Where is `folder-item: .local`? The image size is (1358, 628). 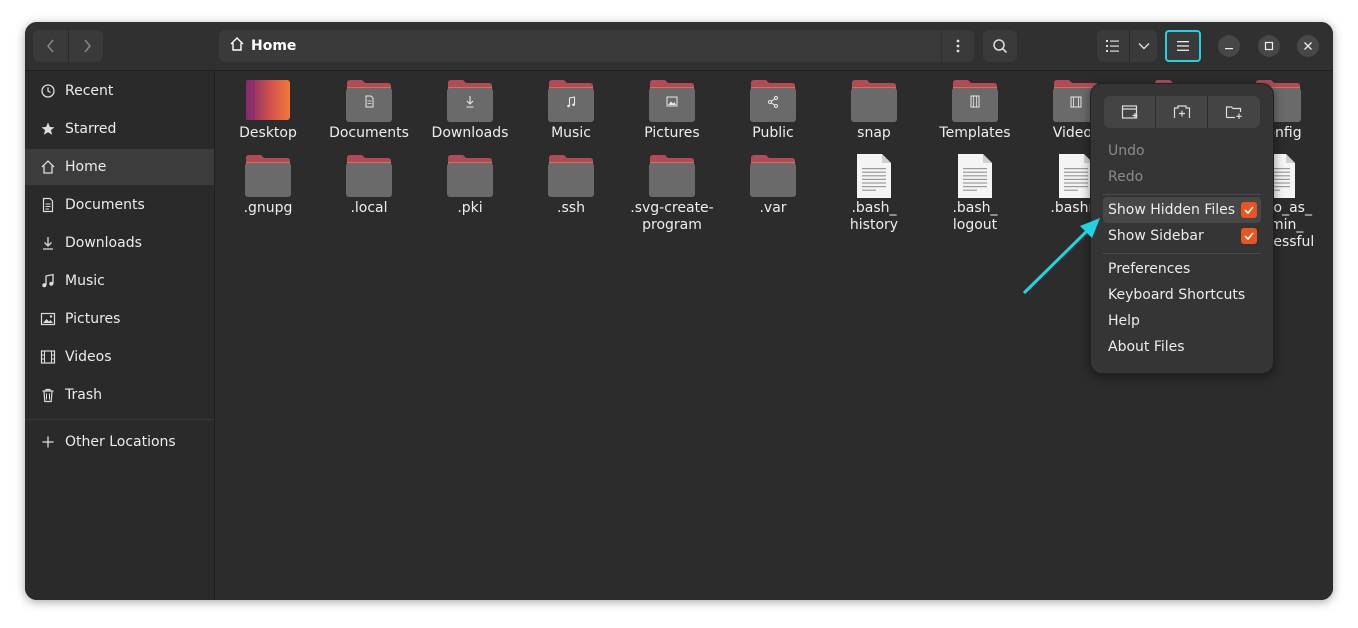 folder-item: .local is located at coordinates (369, 196).